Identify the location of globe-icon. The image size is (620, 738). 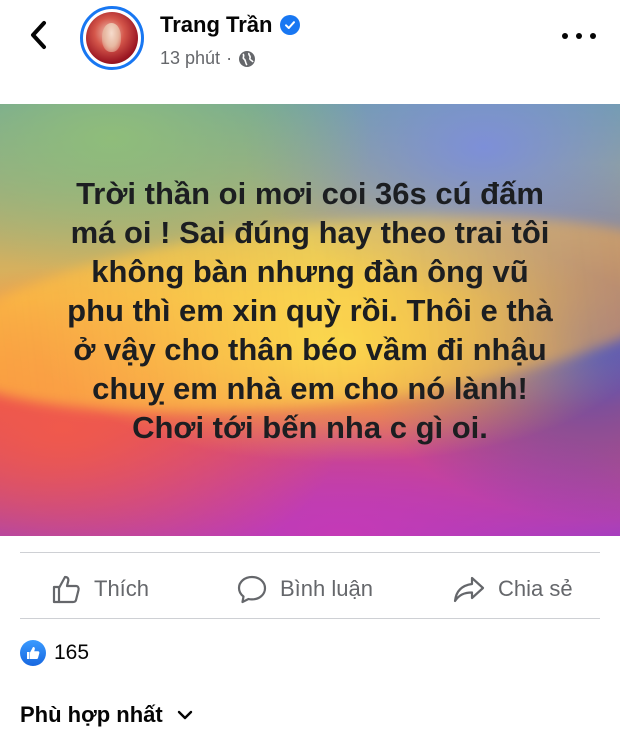
(247, 58).